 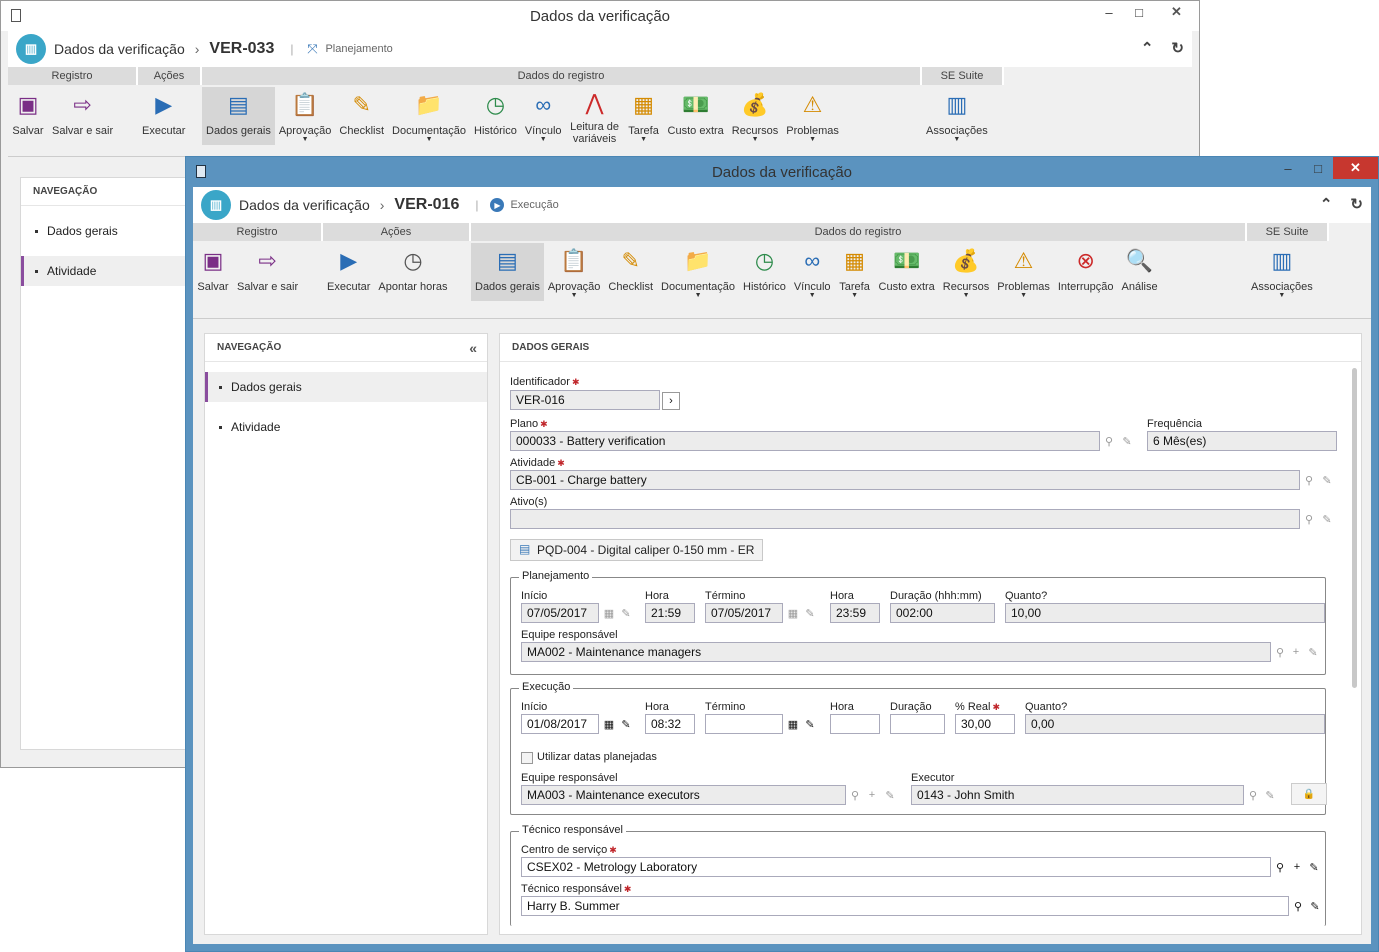 What do you see at coordinates (683, 795) in the screenshot?
I see `exec-team-field: MA003 - Maintenance executors` at bounding box center [683, 795].